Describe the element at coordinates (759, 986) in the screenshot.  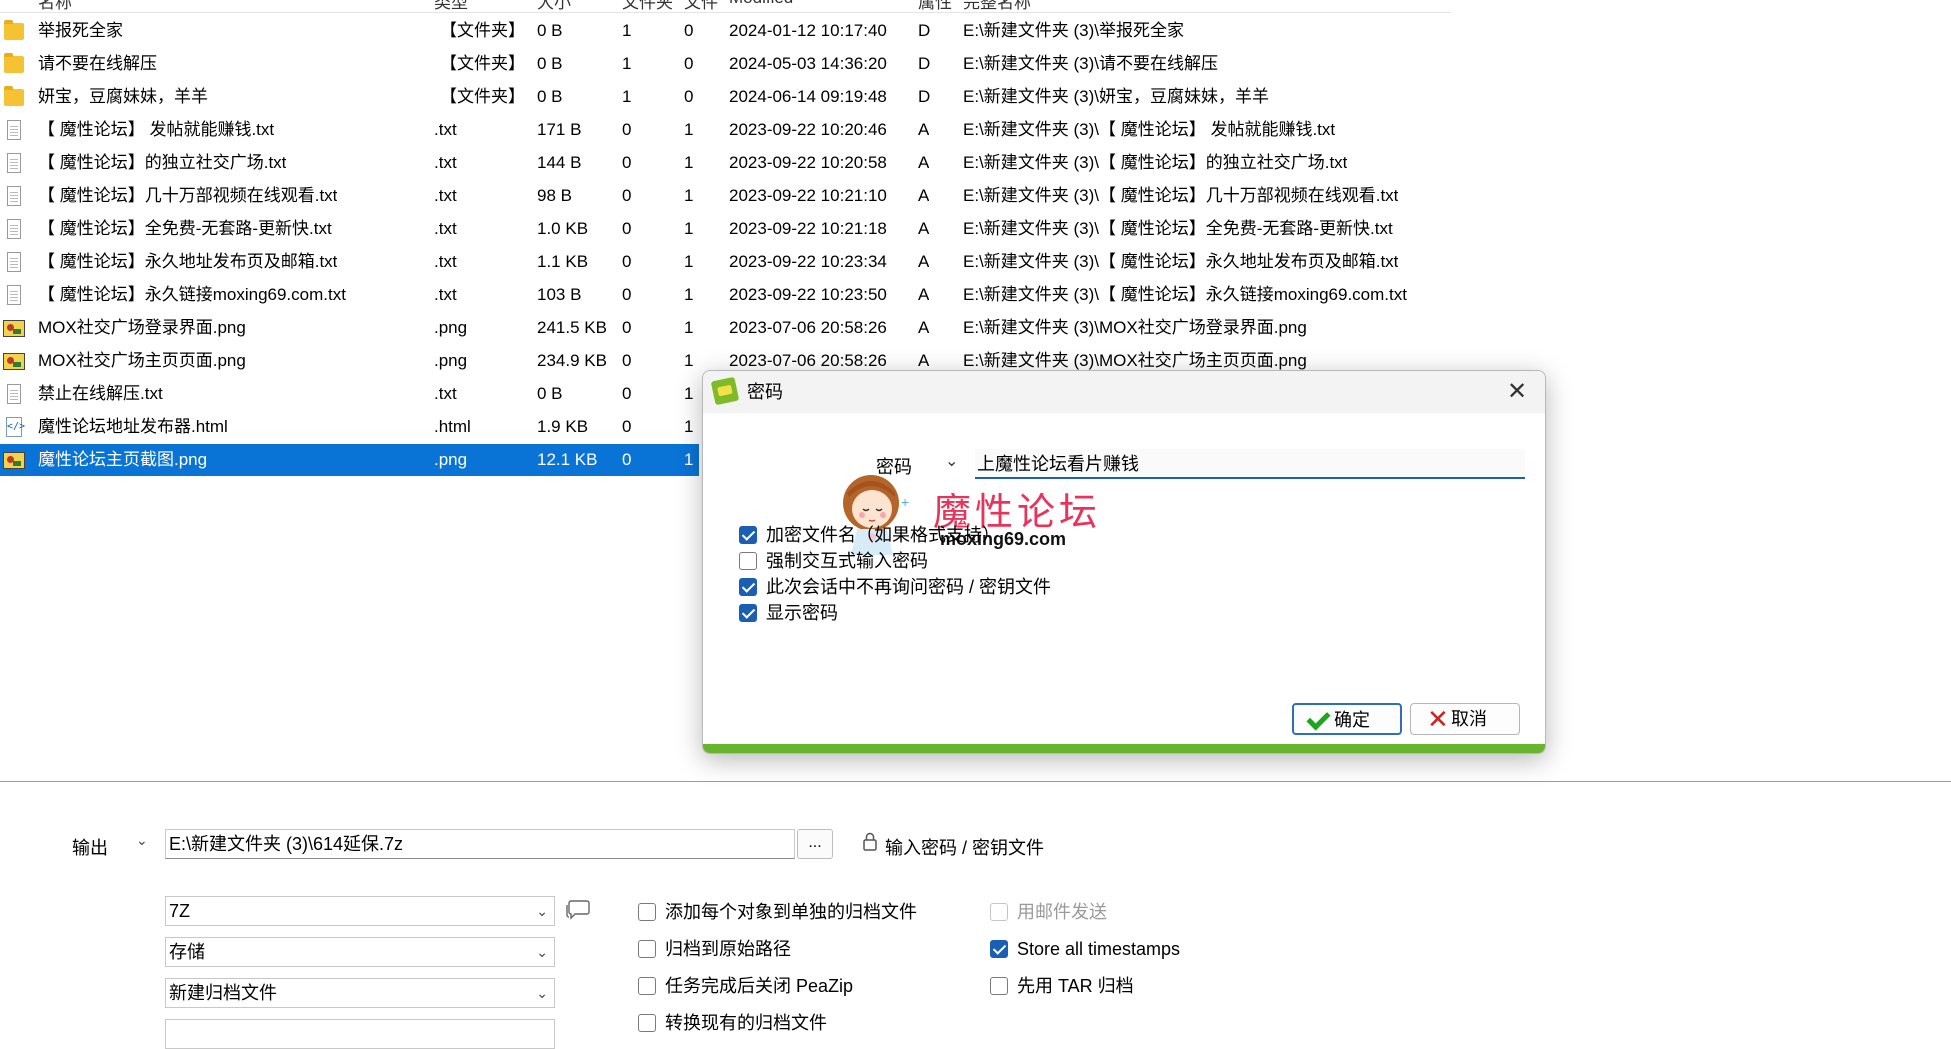
I see `close-peazip-label: 任务完成后关闭 PeaZip` at that location.